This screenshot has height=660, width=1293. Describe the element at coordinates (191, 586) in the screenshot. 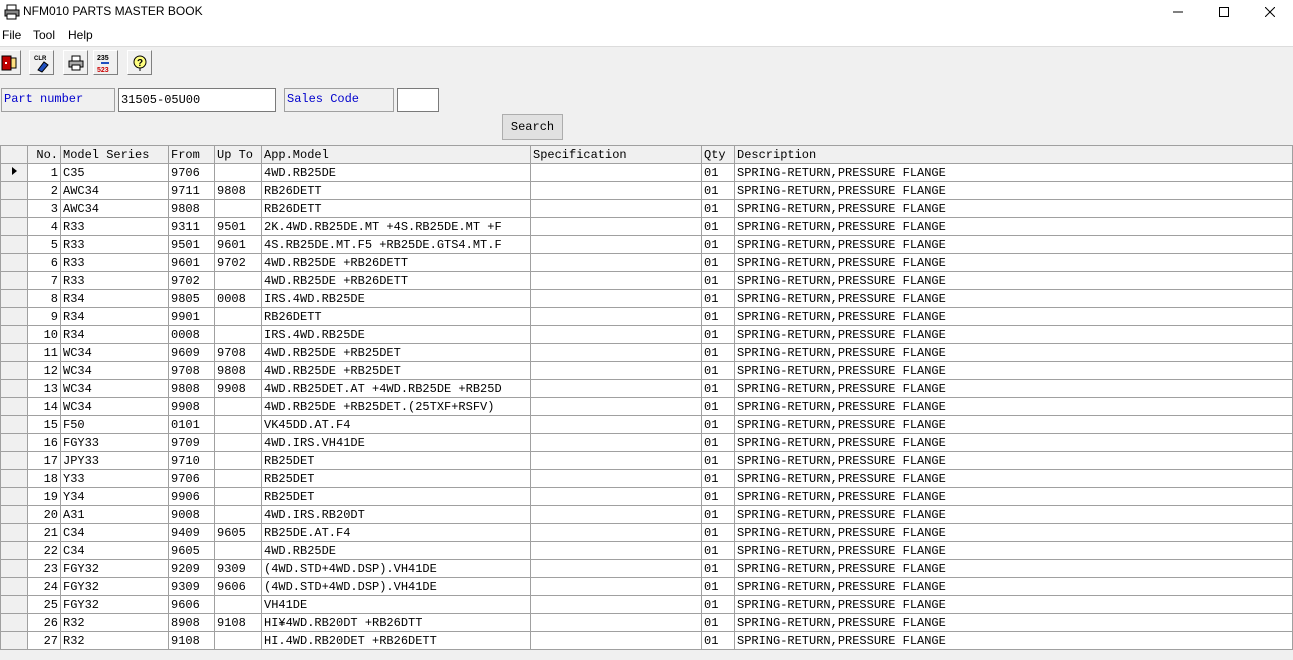

I see `col-from-cell: 9309` at that location.